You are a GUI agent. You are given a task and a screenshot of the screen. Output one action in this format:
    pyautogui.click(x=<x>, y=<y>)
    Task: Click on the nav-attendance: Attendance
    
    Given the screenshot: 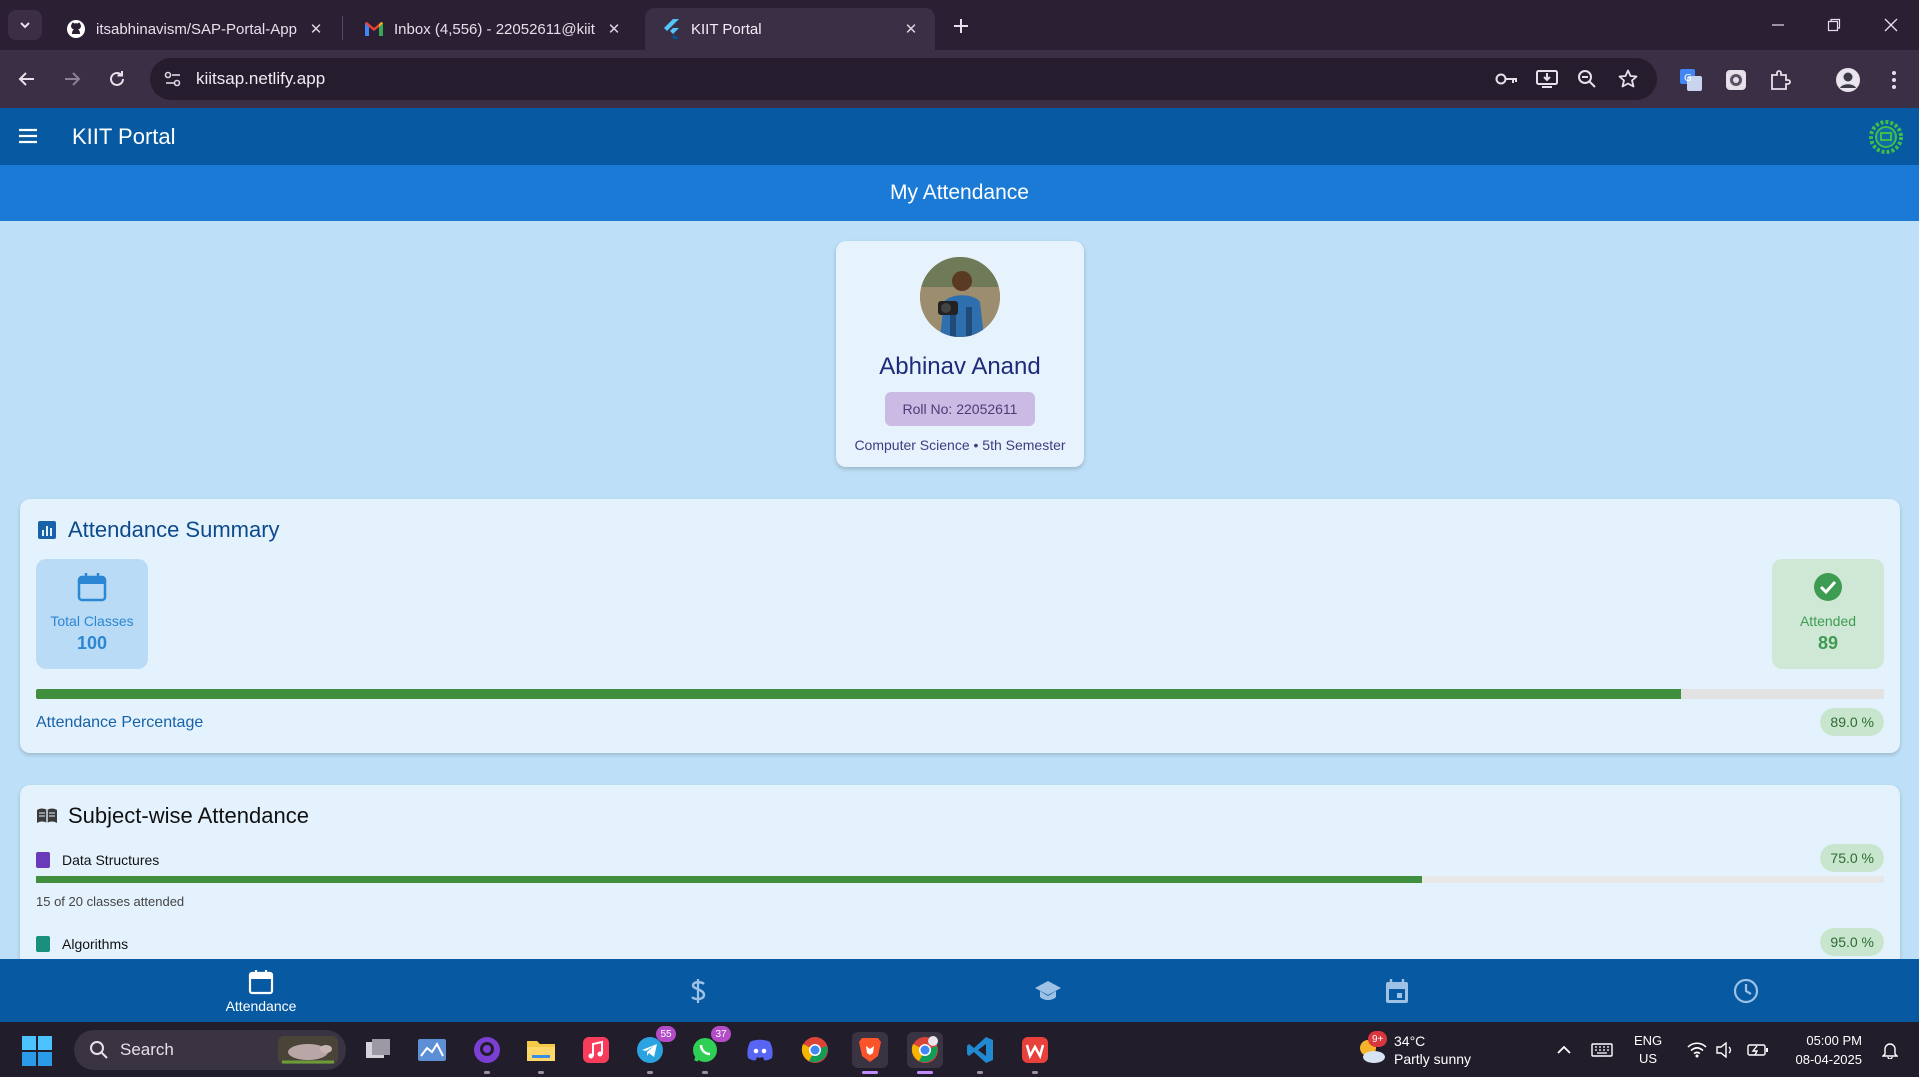 What is the action you would take?
    pyautogui.click(x=261, y=990)
    